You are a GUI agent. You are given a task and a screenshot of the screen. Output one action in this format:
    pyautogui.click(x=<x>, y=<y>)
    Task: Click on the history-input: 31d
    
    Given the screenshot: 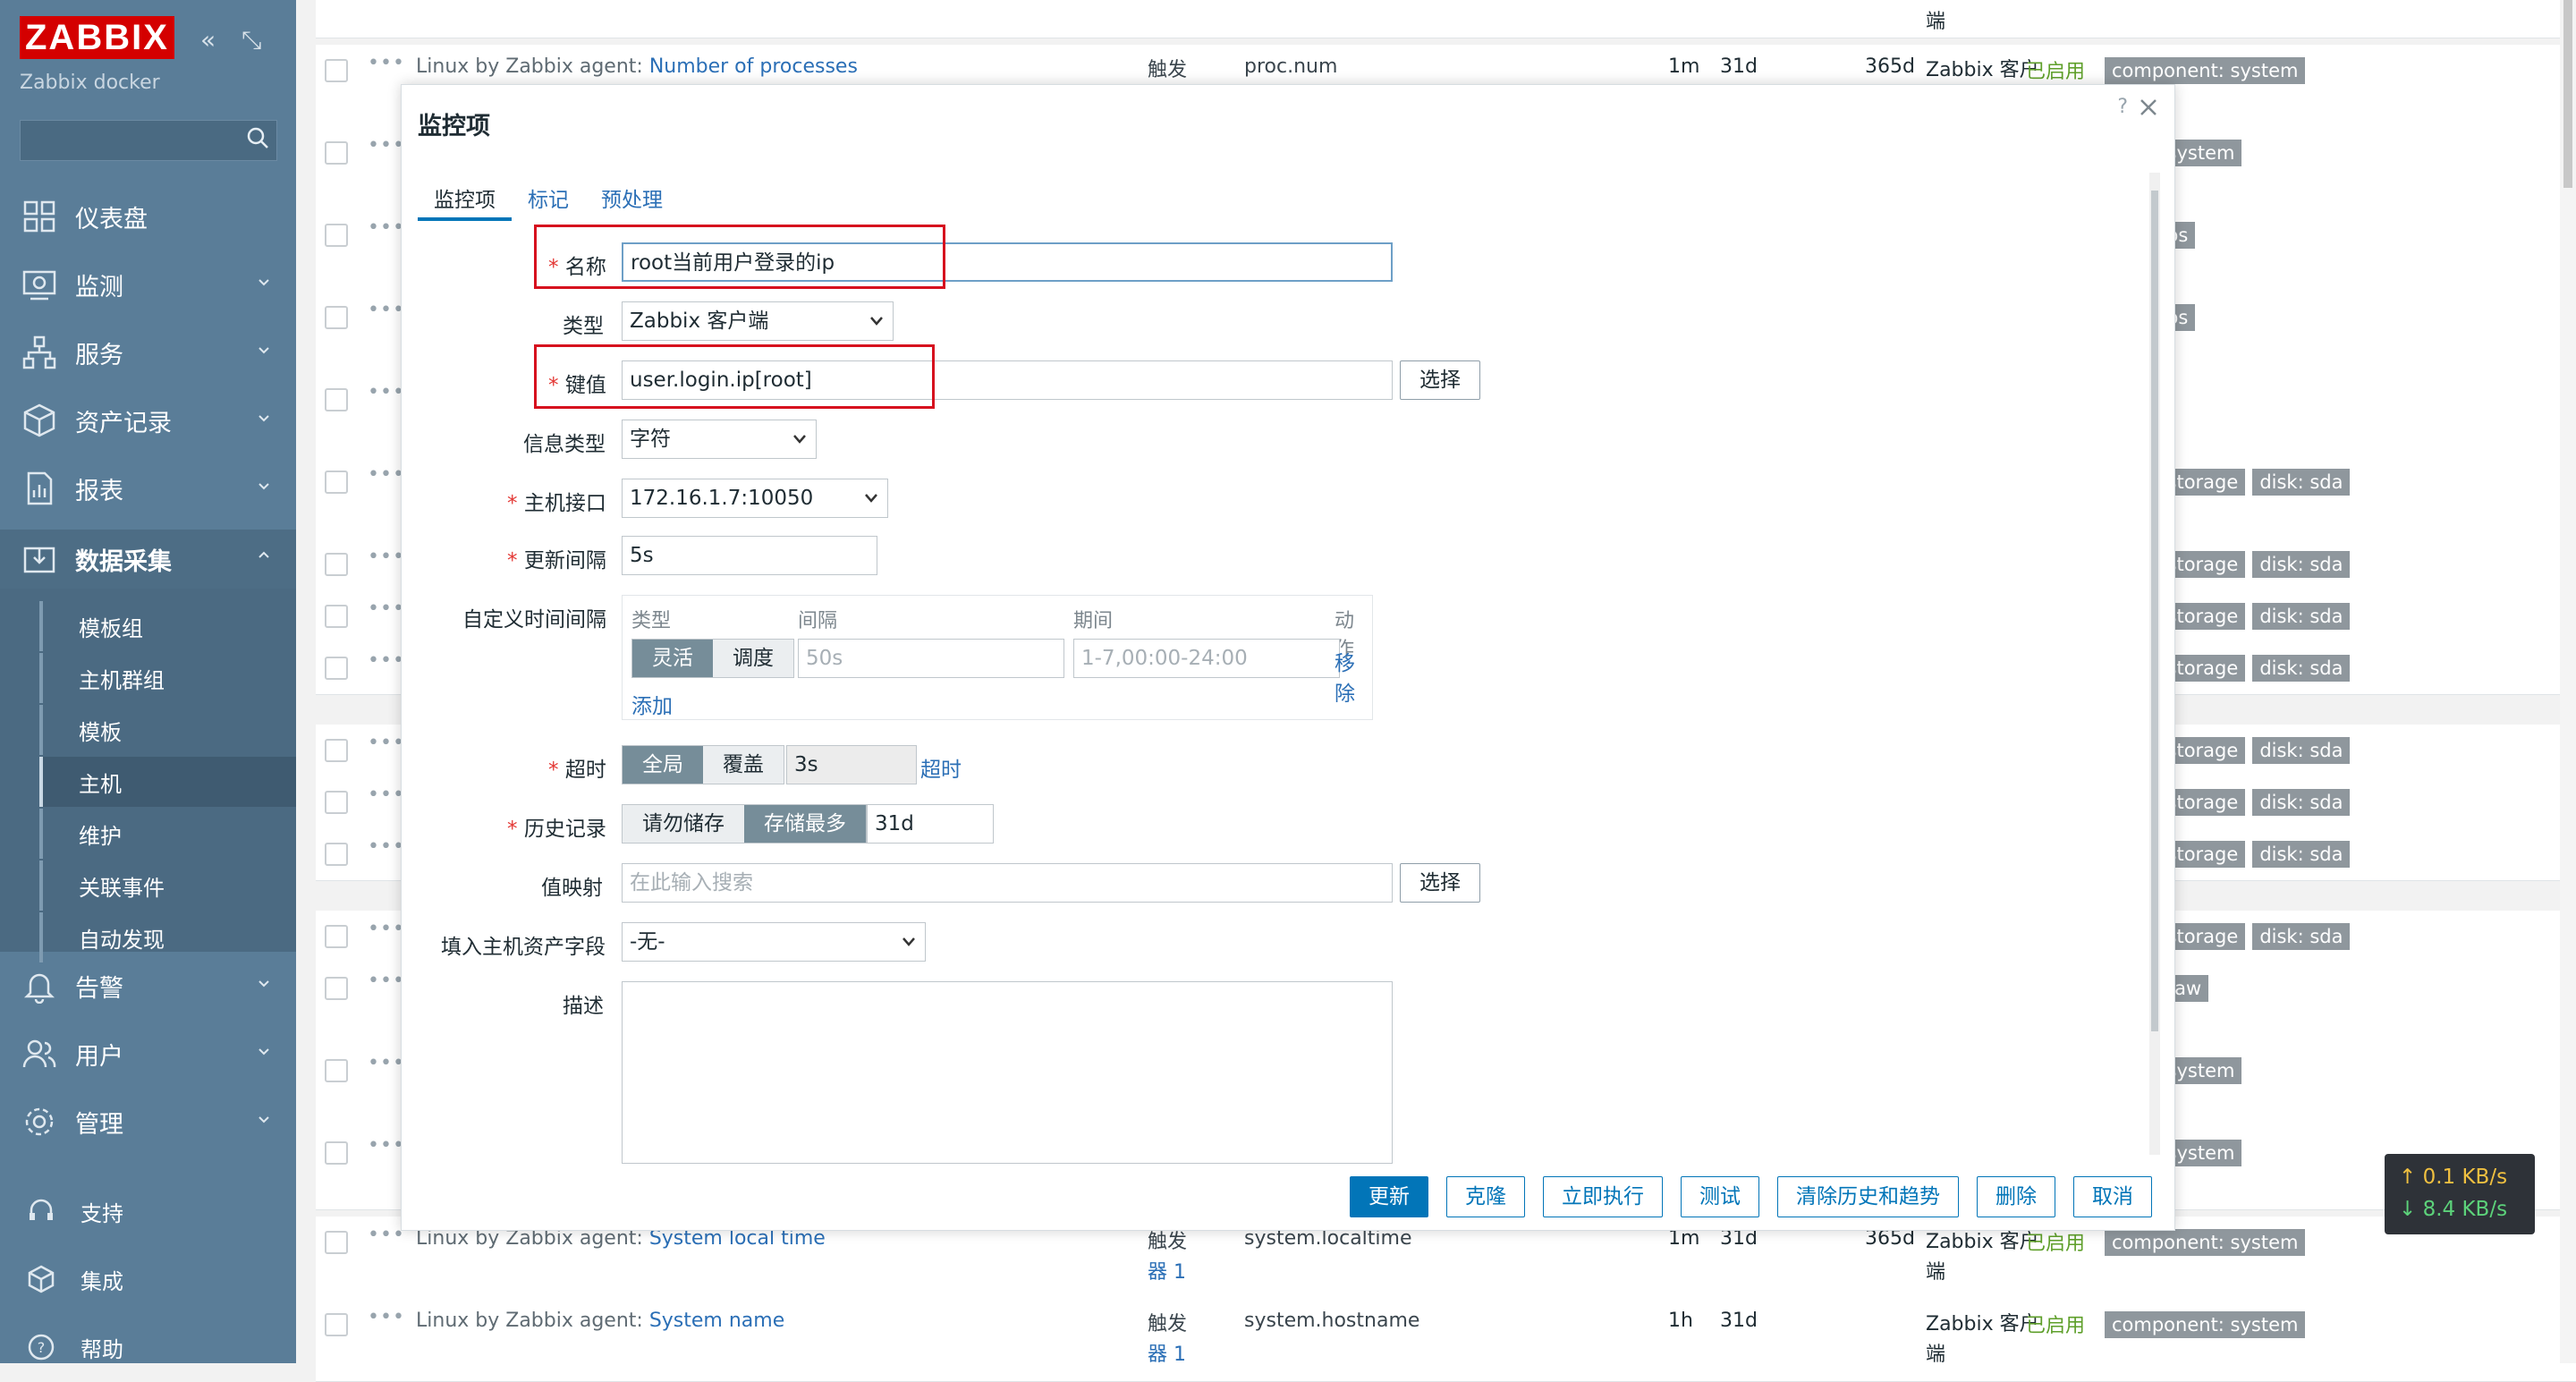 What is the action you would take?
    pyautogui.click(x=930, y=824)
    